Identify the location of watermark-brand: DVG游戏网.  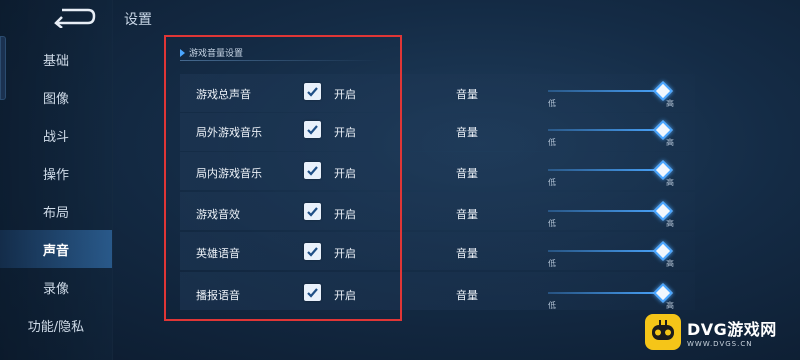
(732, 329).